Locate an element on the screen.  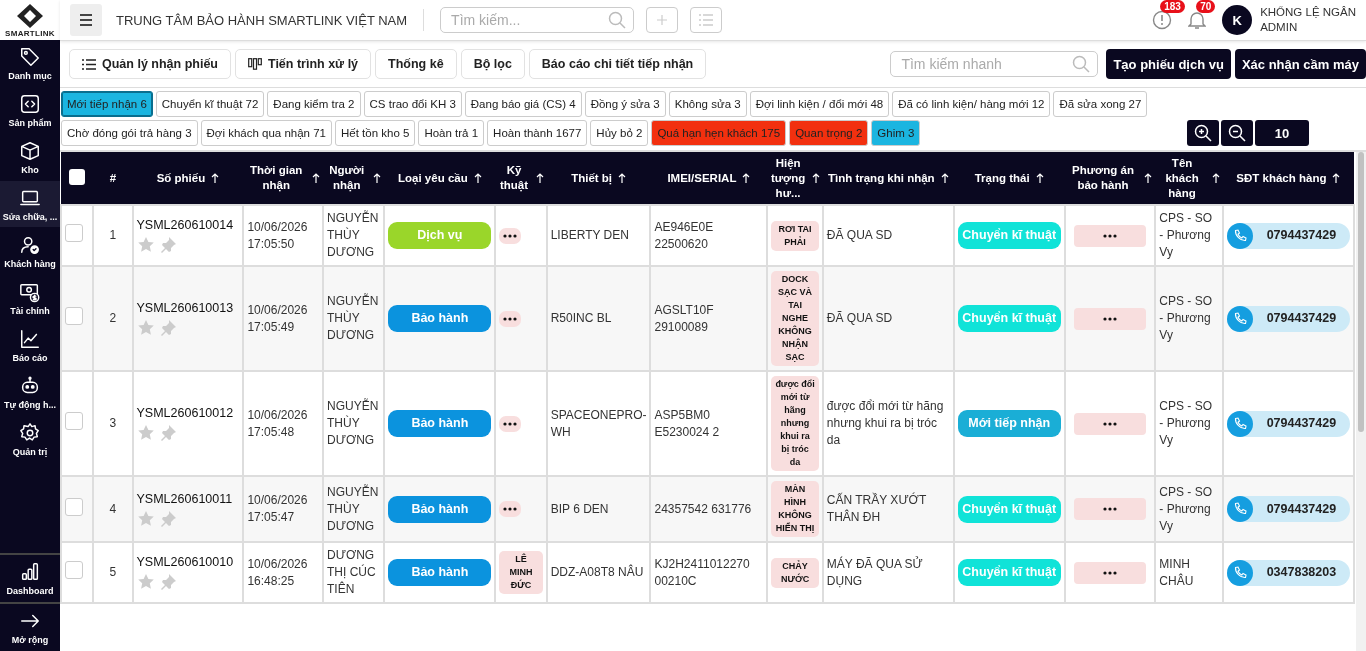
symptom-tag: MÀN HÌNH KHÔNG HIỂN THỊ is located at coordinates (795, 509).